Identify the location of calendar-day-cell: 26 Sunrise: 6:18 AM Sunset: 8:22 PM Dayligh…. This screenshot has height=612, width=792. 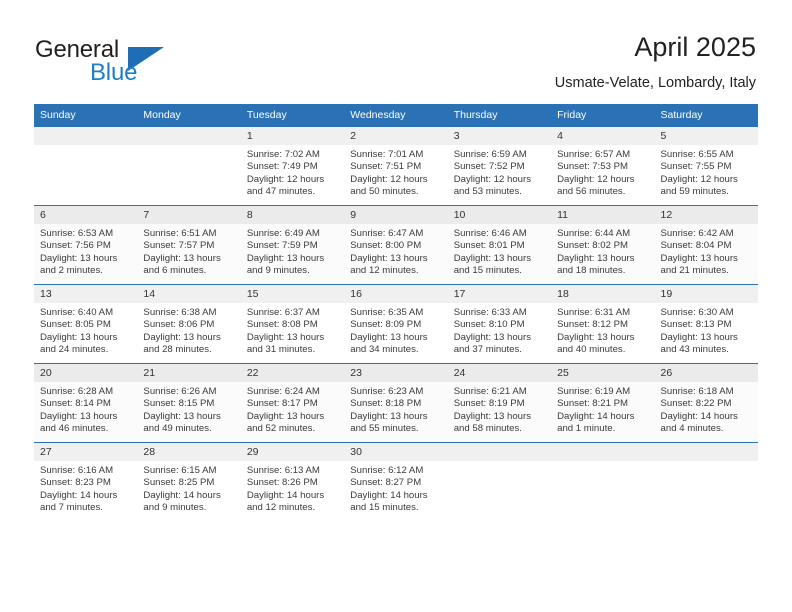
(706, 403).